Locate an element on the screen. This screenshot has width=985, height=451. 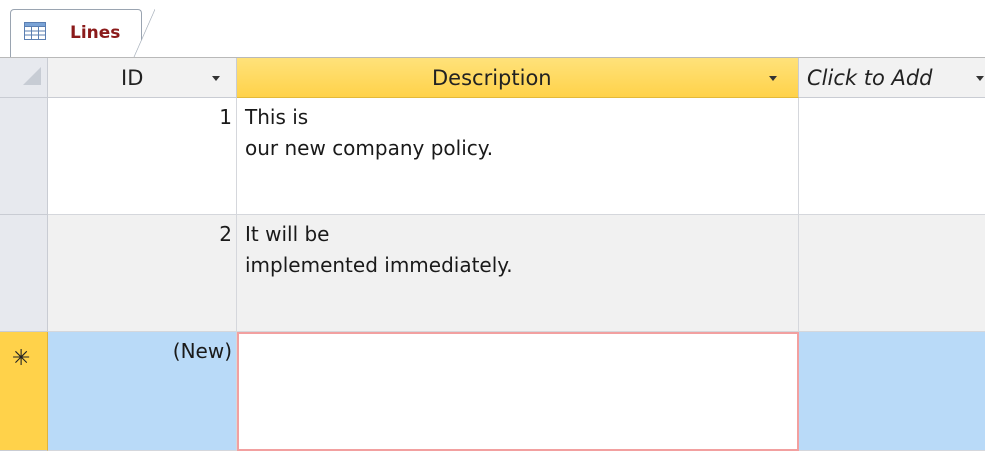
tab-lines: Lines is located at coordinates (82, 34).